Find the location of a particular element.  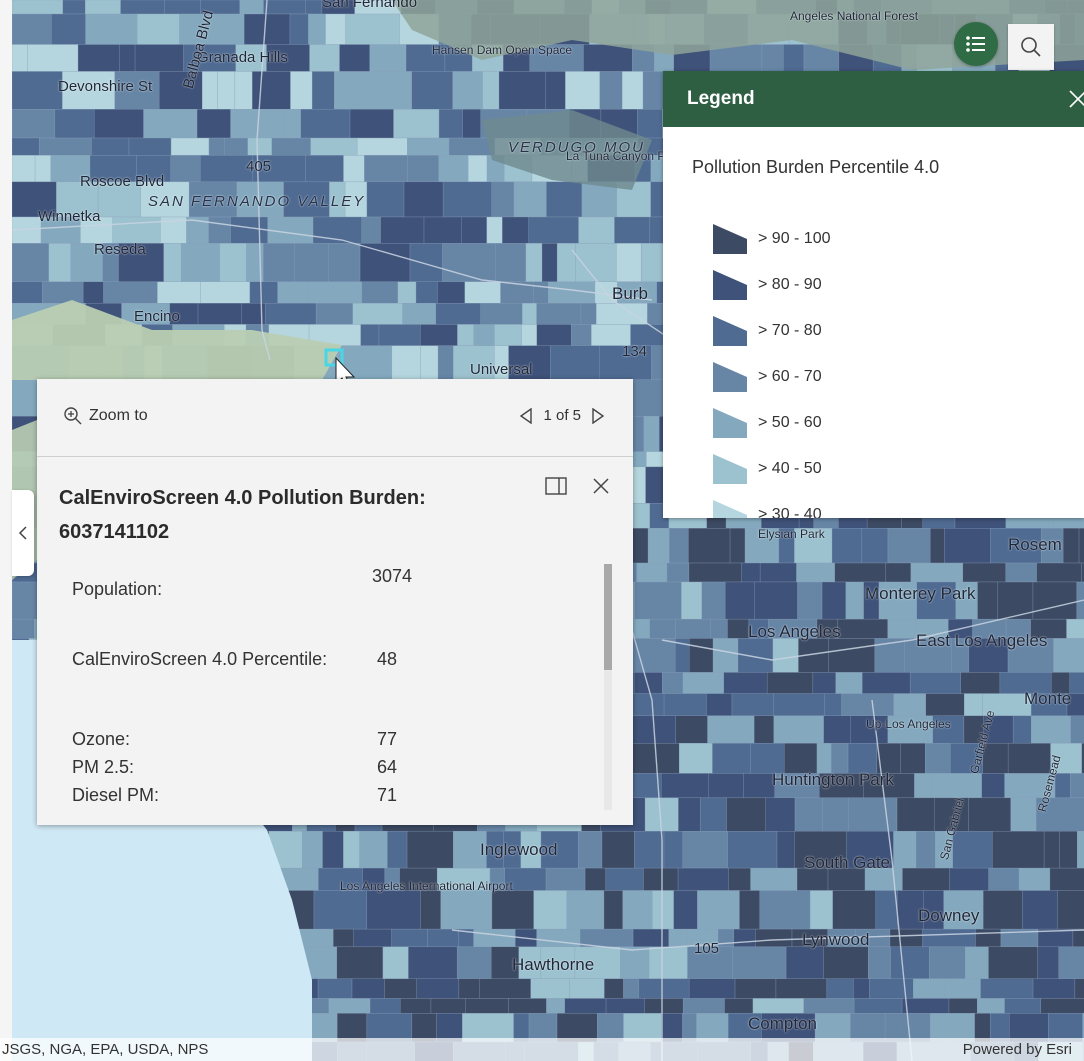

page-indicator: 1 of 5 is located at coordinates (562, 415).